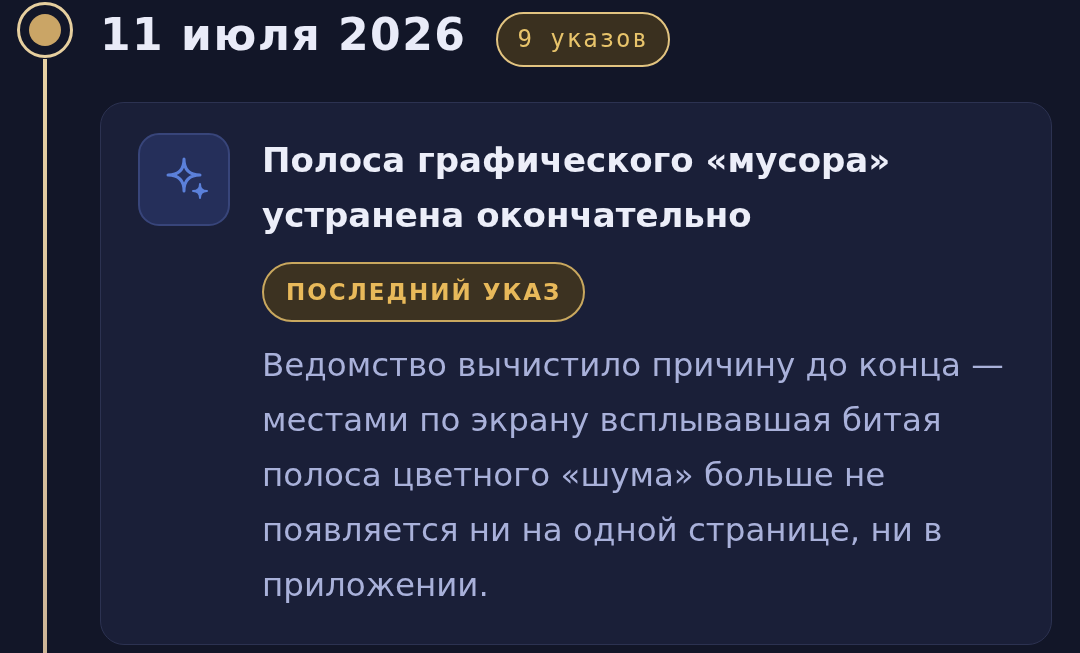 Image resolution: width=1080 pixels, height=653 pixels. Describe the element at coordinates (45, 30) in the screenshot. I see `timeline-dot-icon` at that location.